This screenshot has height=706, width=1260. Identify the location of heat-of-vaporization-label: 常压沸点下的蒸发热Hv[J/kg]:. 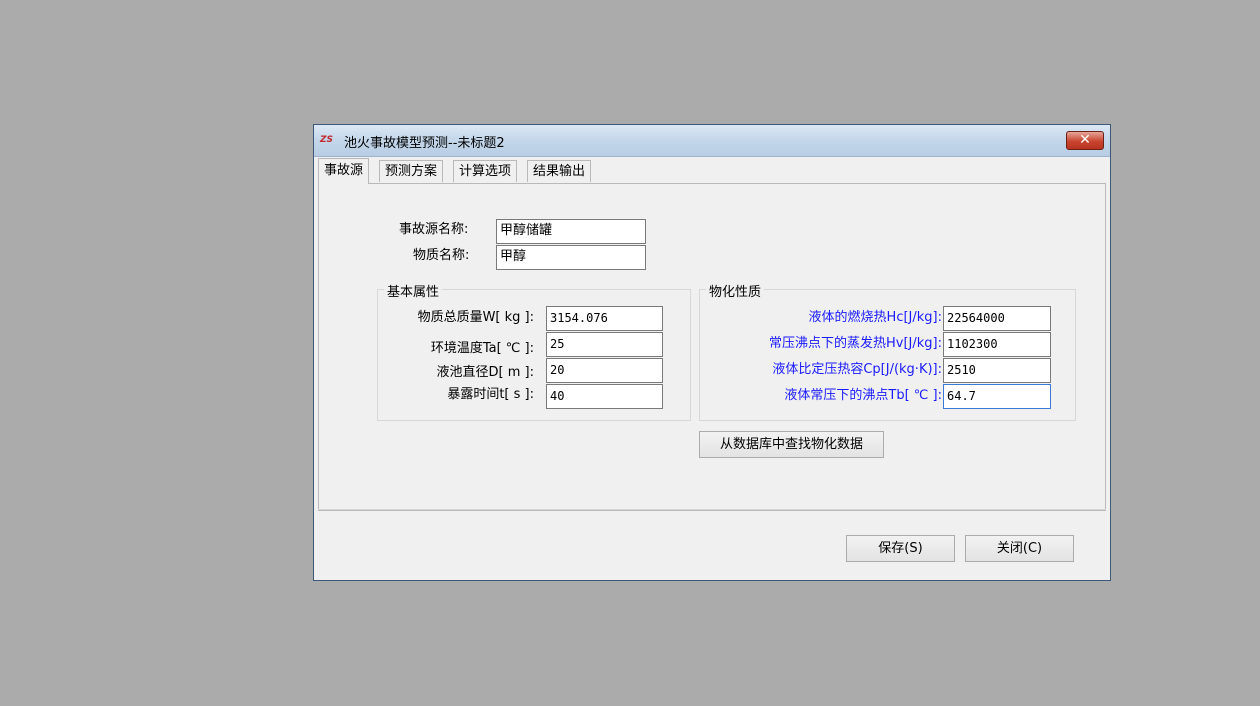
(855, 343).